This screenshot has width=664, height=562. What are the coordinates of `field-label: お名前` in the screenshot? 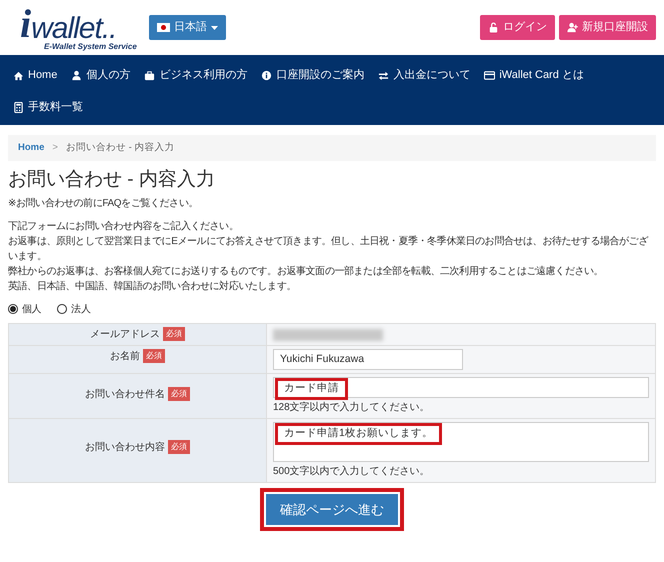 It's located at (125, 357).